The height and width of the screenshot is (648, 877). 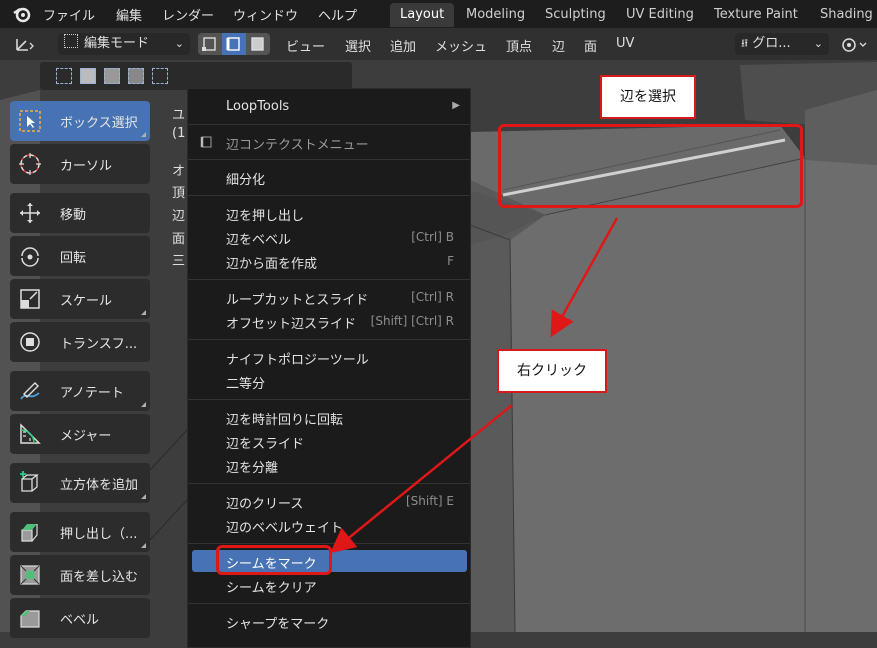 I want to click on tab-modeling: Modeling, so click(x=495, y=15).